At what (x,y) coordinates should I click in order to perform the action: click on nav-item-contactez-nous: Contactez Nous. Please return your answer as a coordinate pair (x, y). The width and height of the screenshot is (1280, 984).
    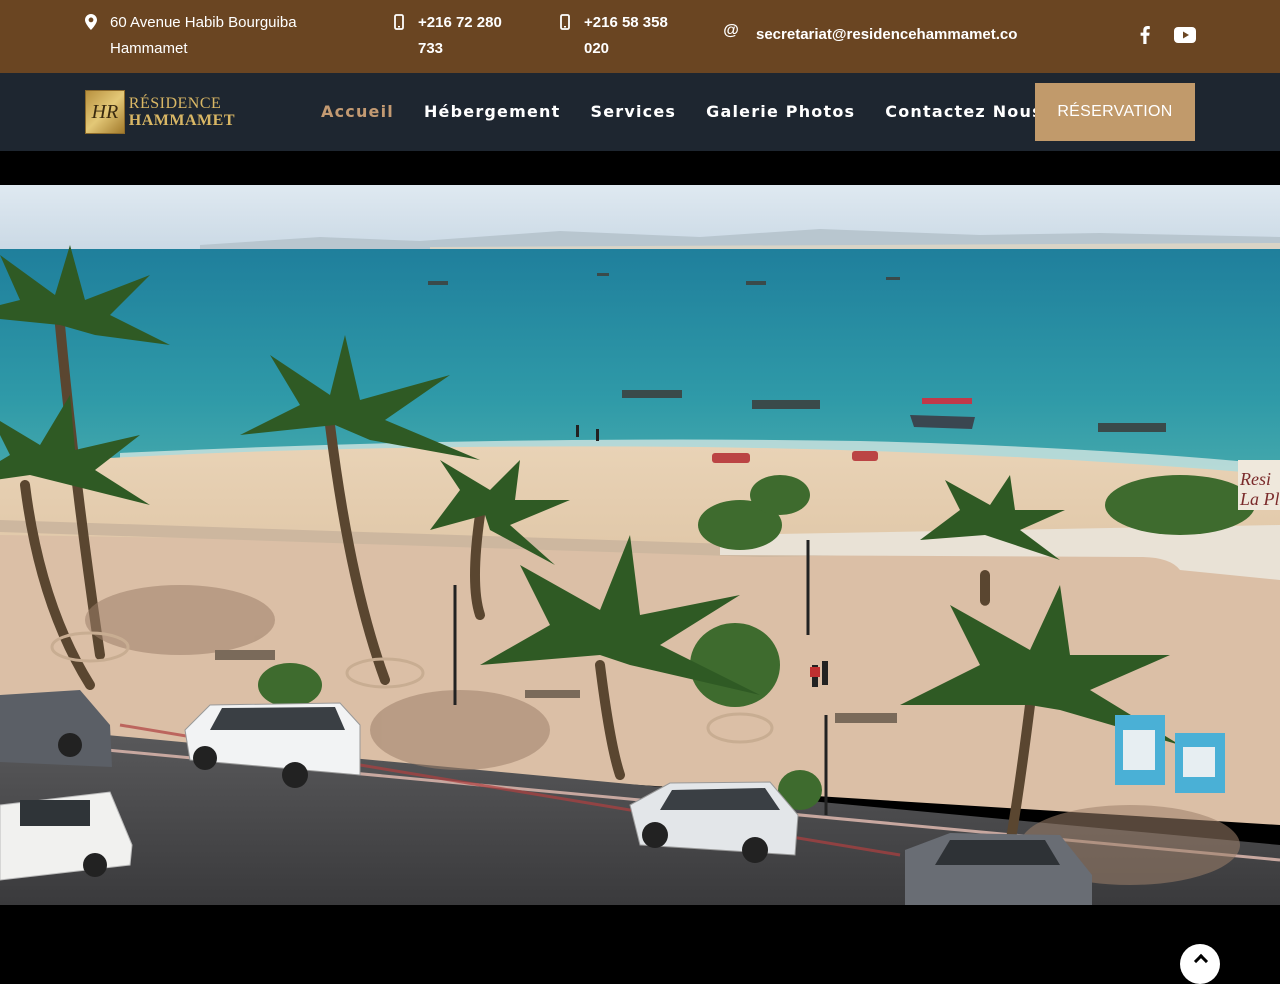
    Looking at the image, I should click on (964, 112).